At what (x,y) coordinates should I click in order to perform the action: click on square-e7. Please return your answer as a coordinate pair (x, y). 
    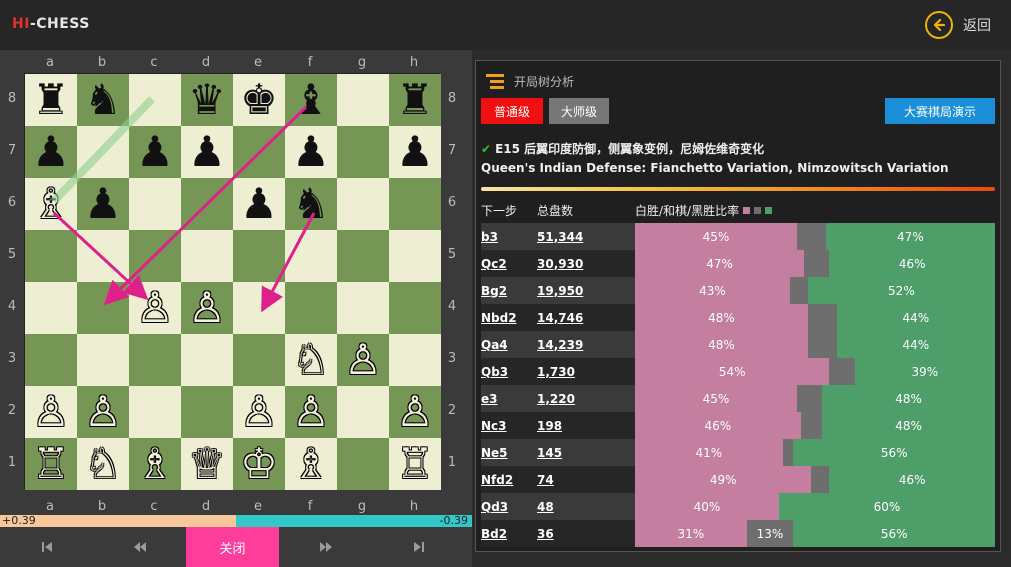
    Looking at the image, I should click on (259, 152).